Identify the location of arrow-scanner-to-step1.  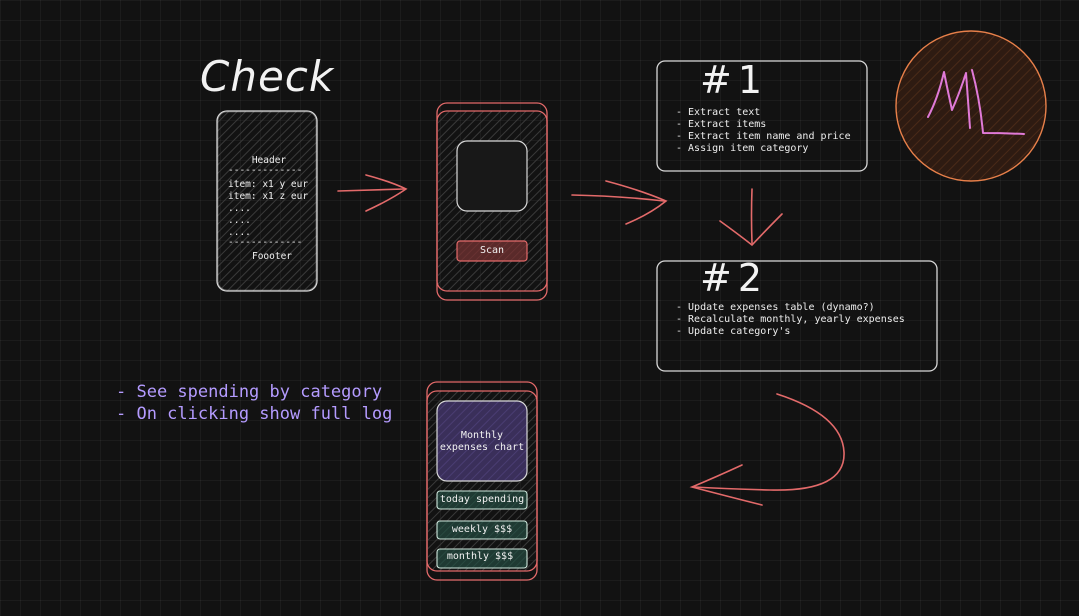
(619, 202).